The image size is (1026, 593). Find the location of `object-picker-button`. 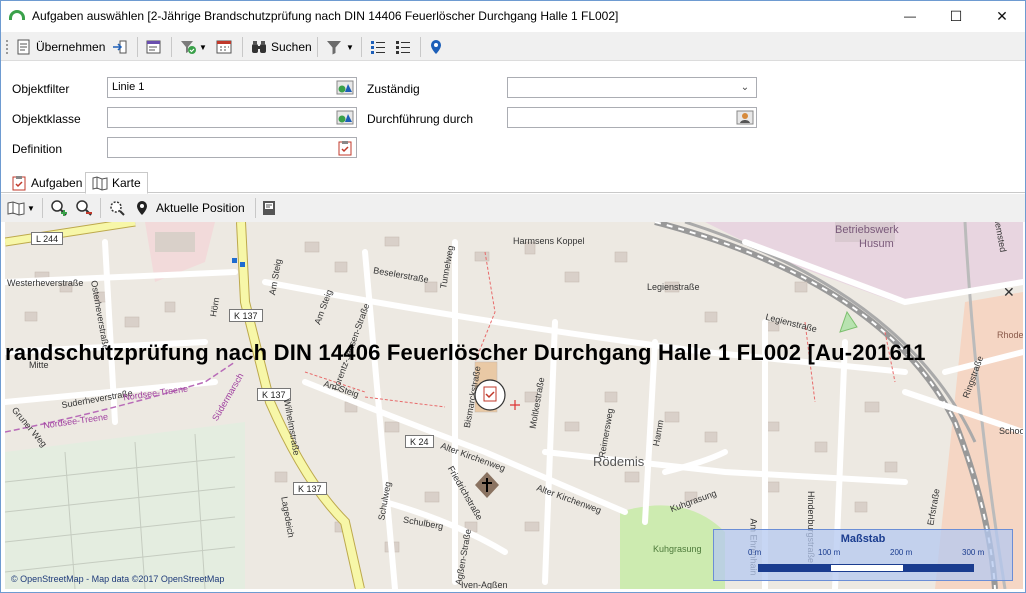

object-picker-button is located at coordinates (345, 87).